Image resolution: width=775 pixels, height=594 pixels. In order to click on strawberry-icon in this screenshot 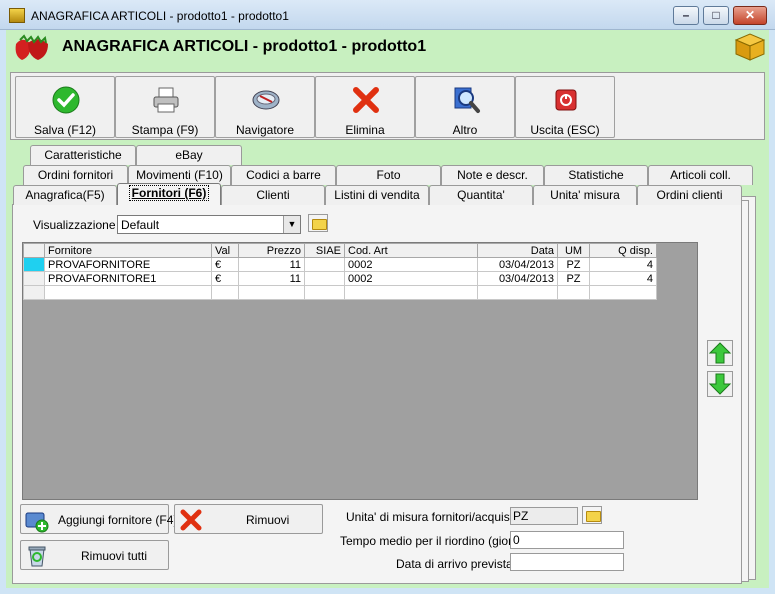, I will do `click(31, 47)`.